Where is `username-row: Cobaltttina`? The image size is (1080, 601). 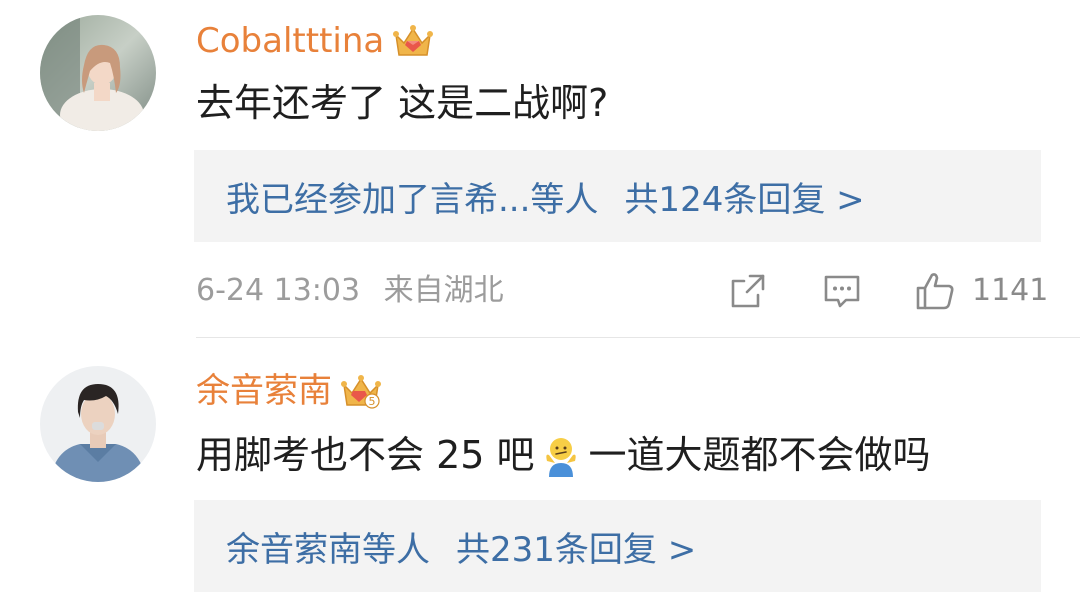
username-row: Cobaltttina is located at coordinates (315, 41).